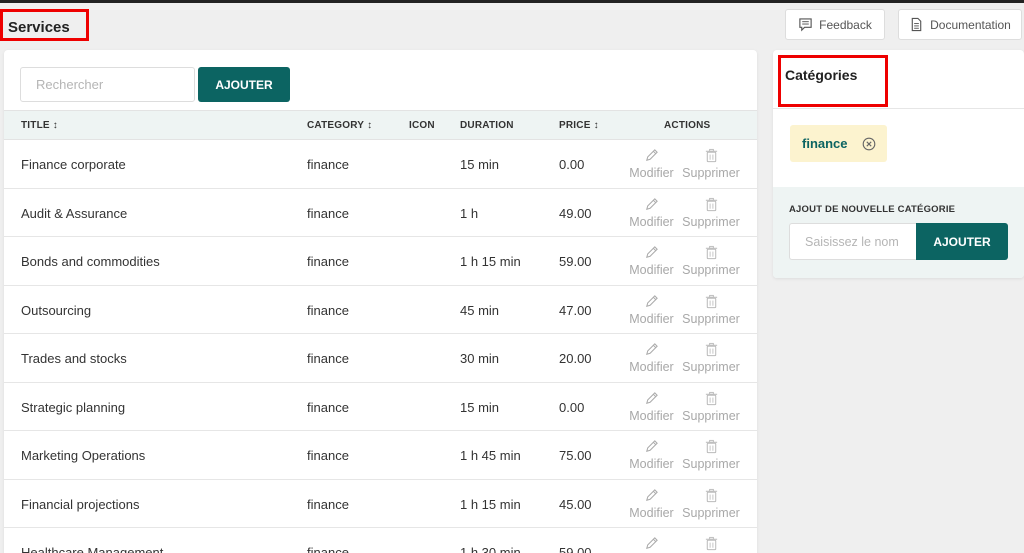  I want to click on service-duration: 1 h 15 min, so click(490, 504).